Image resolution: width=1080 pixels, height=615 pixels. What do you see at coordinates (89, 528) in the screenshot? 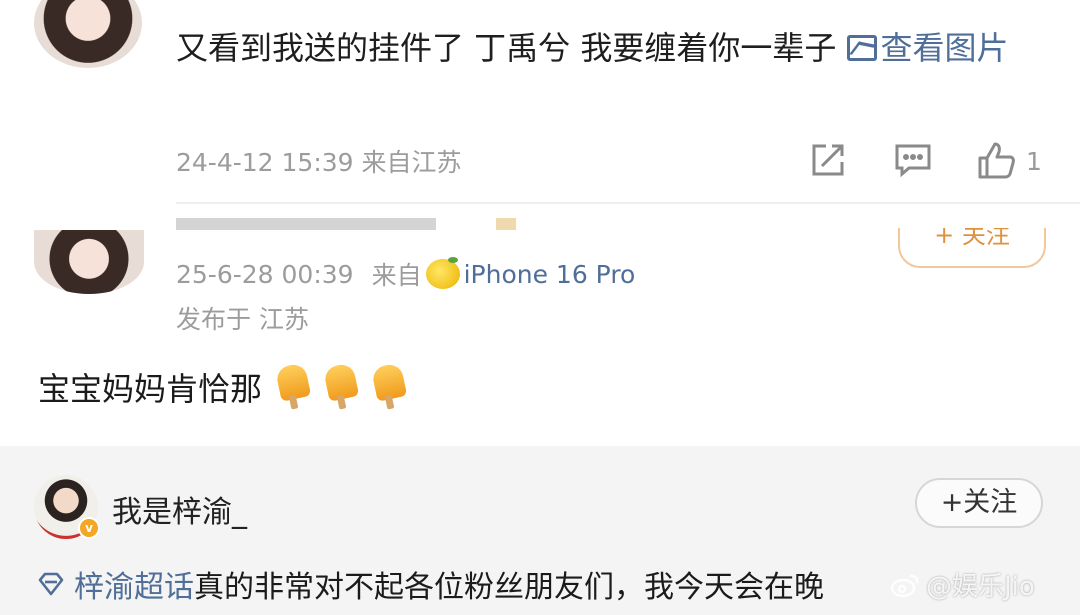
I see `verified-badge-icon: v` at bounding box center [89, 528].